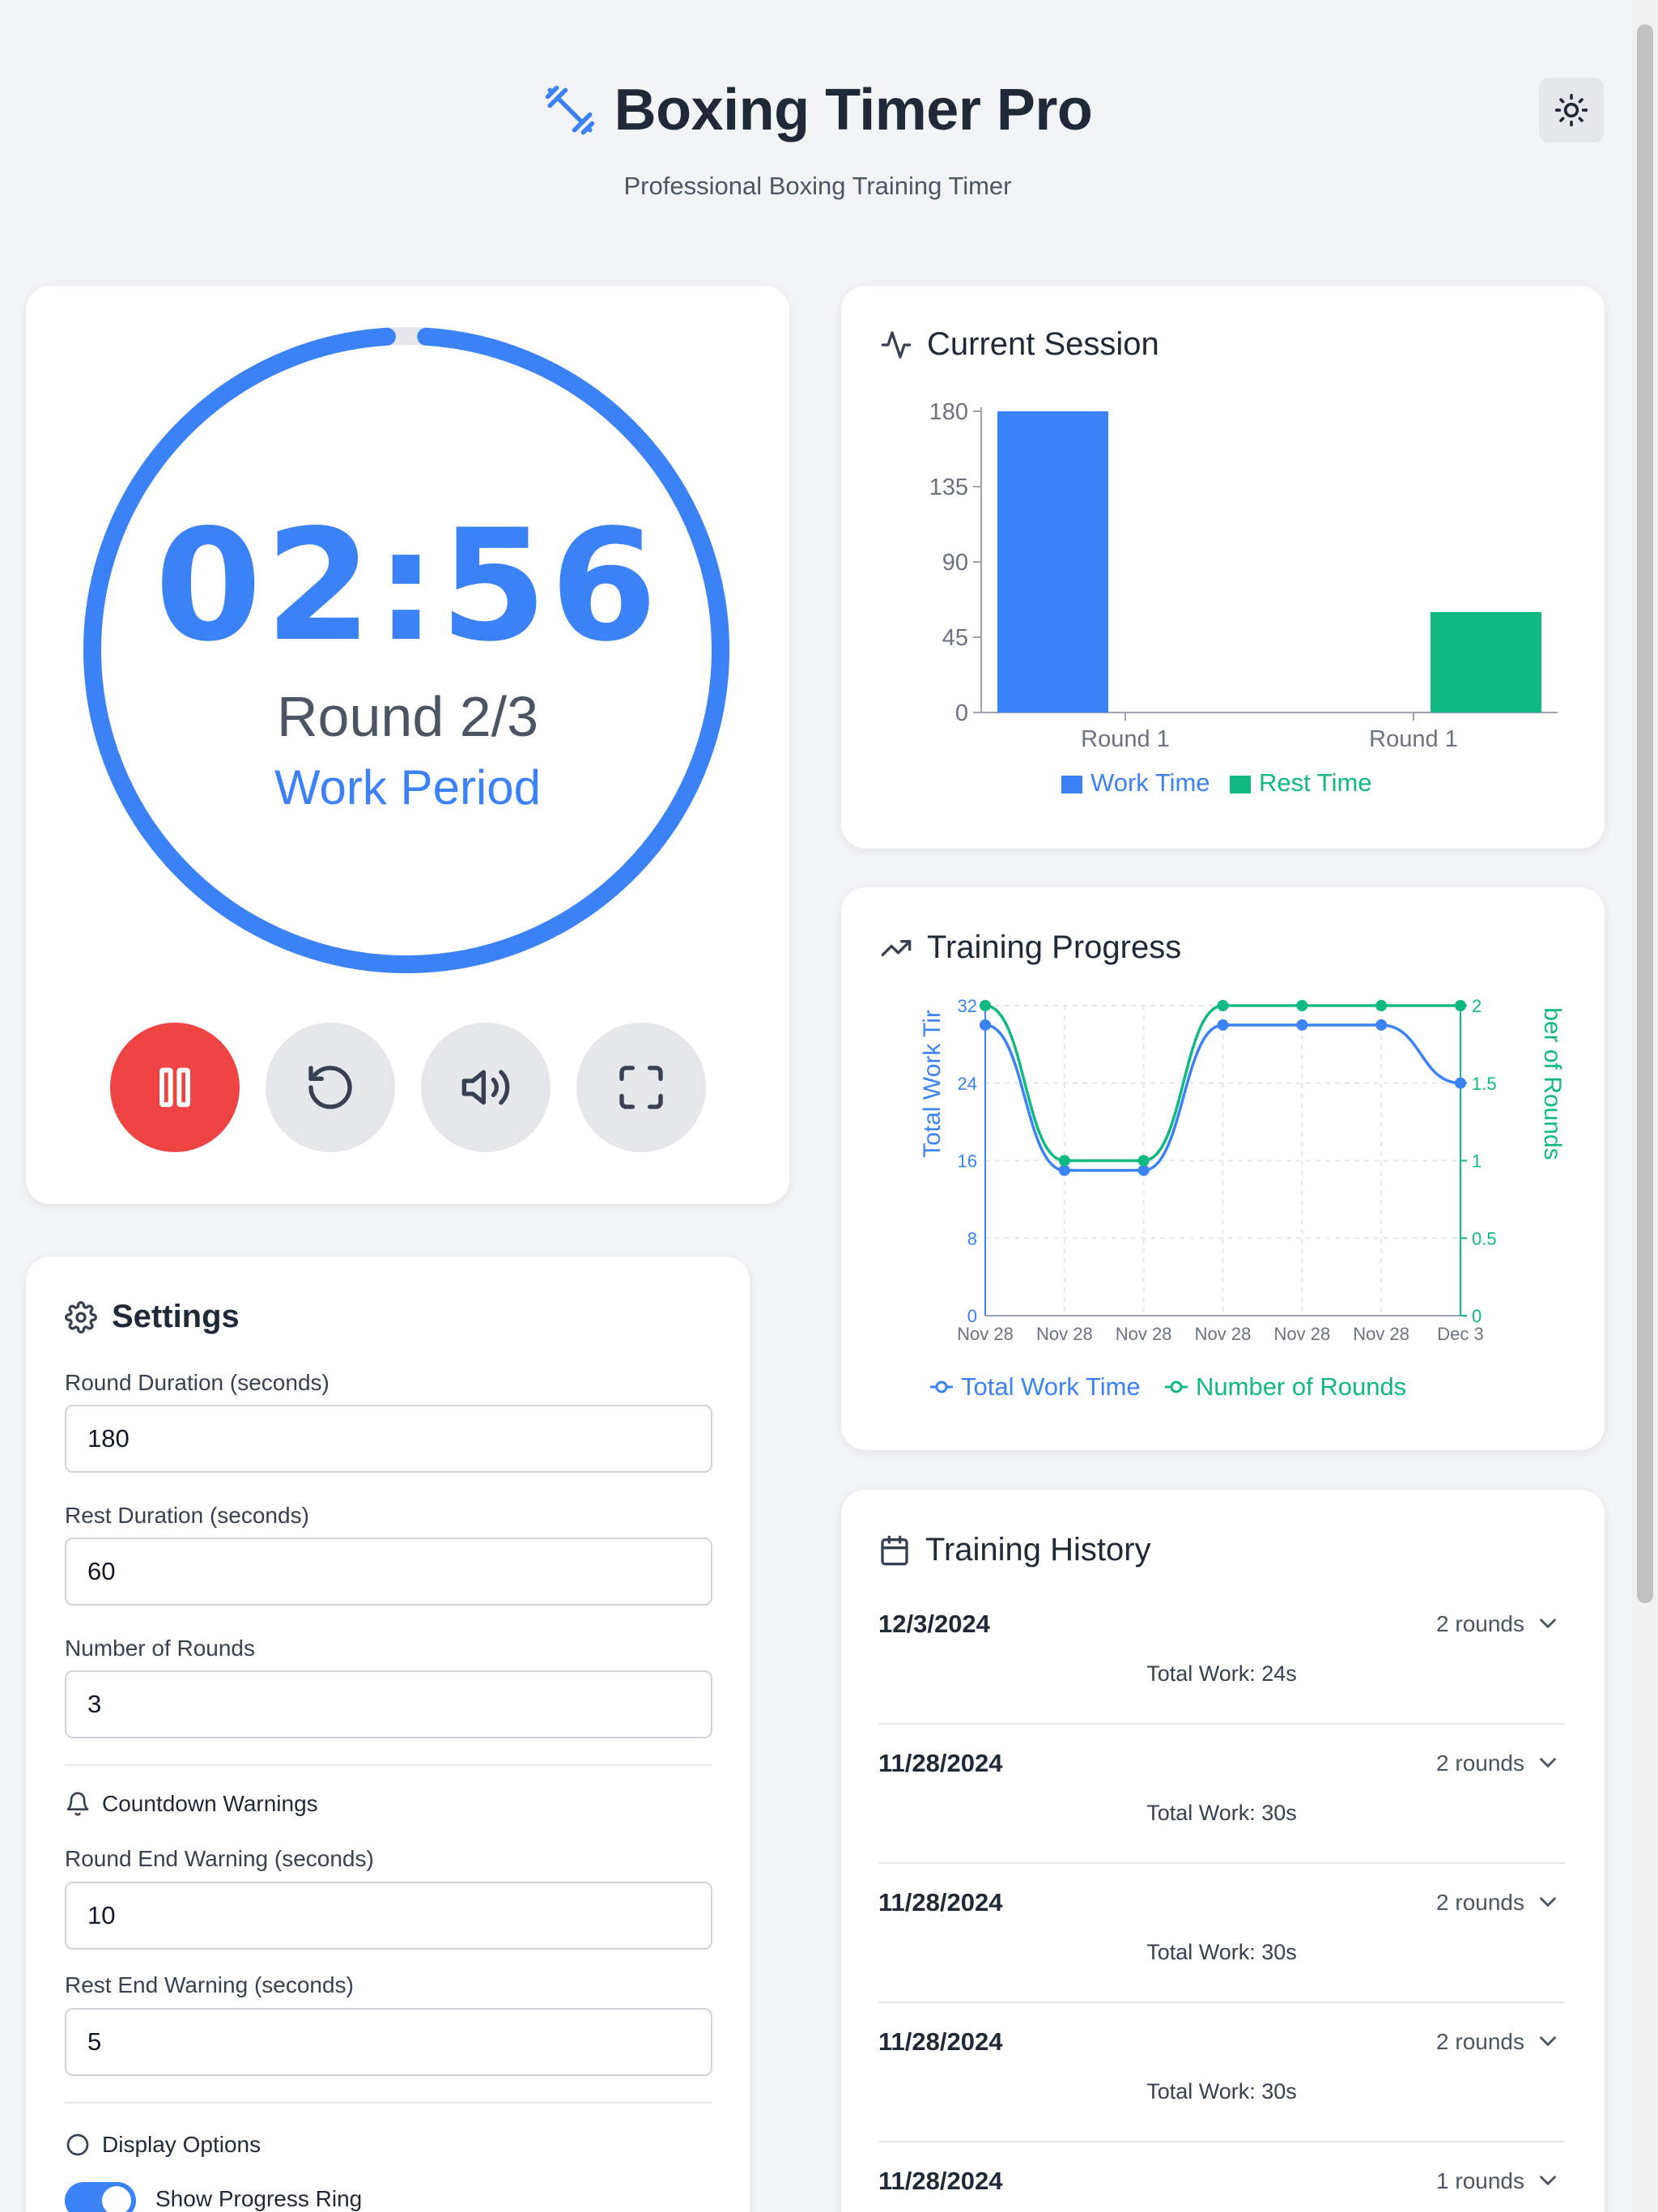 The image size is (1658, 2212). Describe the element at coordinates (163, 2145) in the screenshot. I see `display-options-header: Display Options` at that location.